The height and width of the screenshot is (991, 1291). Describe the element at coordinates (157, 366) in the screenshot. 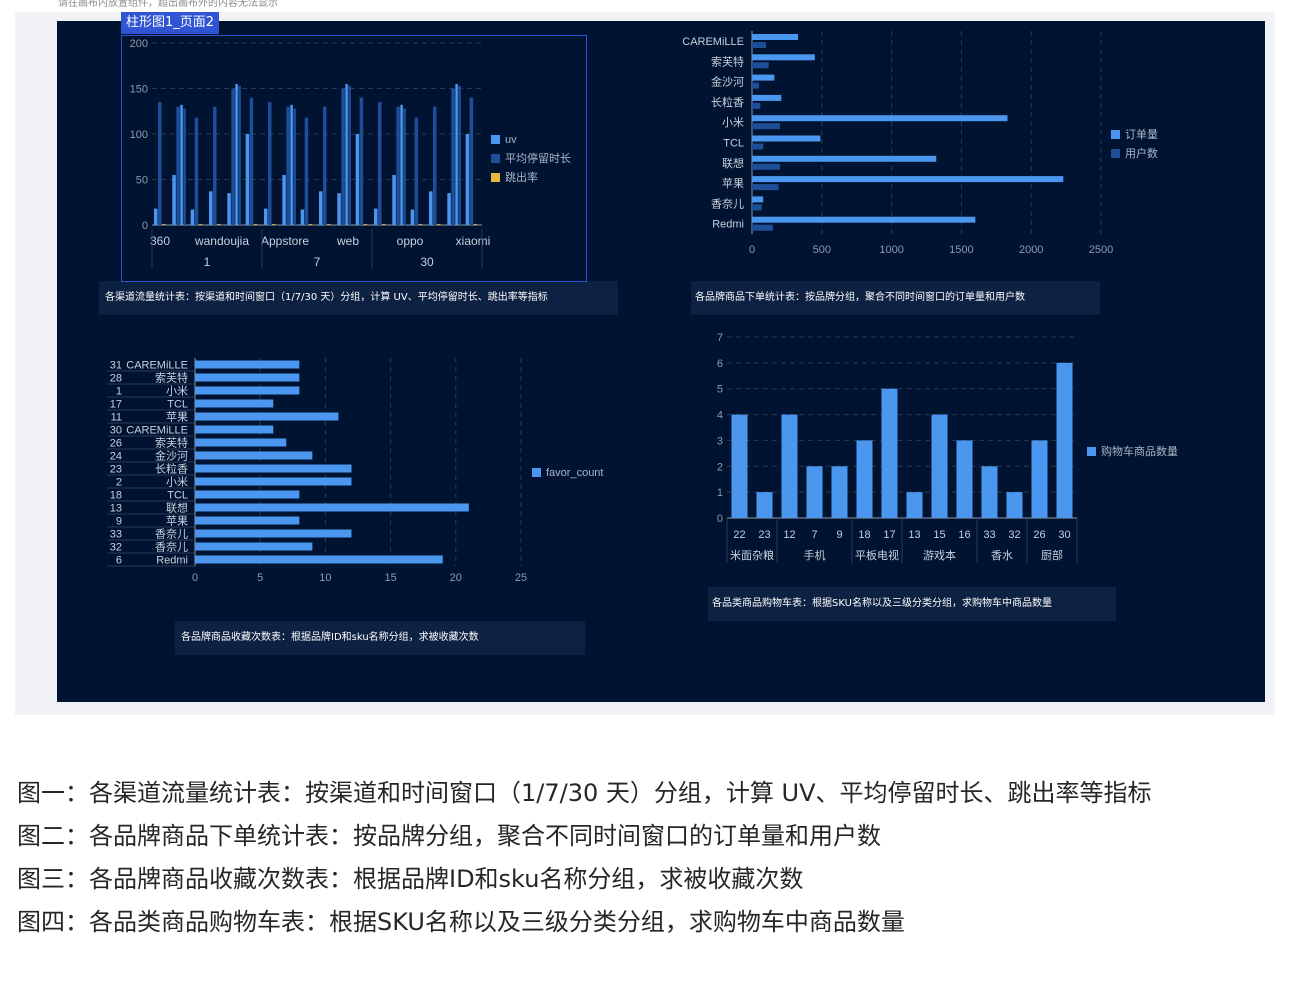

I see `chart3-y-label: CAREMiLLE` at that location.